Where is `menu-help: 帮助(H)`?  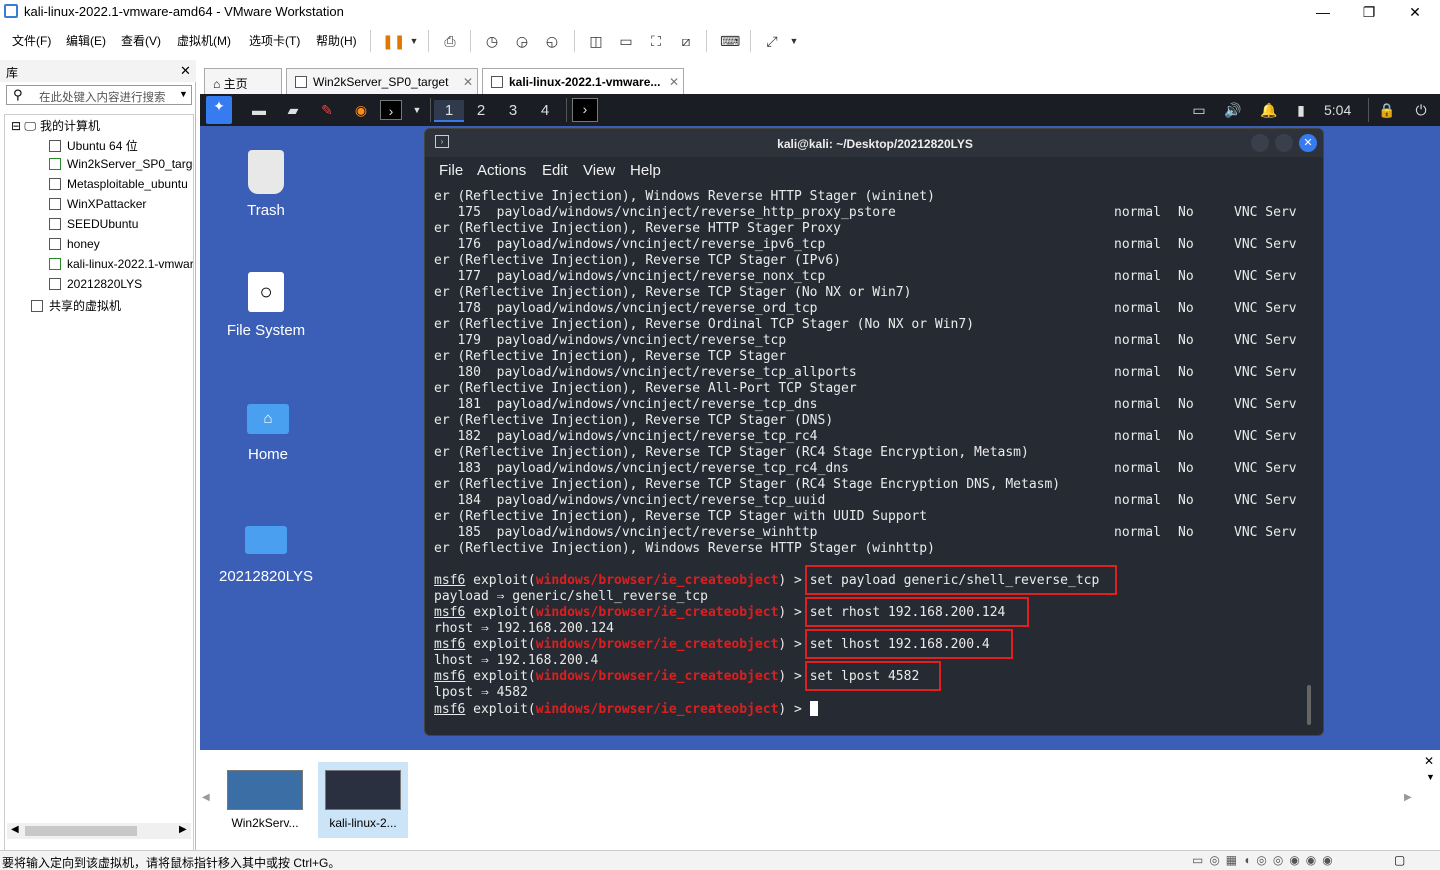
menu-help: 帮助(H) is located at coordinates (336, 40).